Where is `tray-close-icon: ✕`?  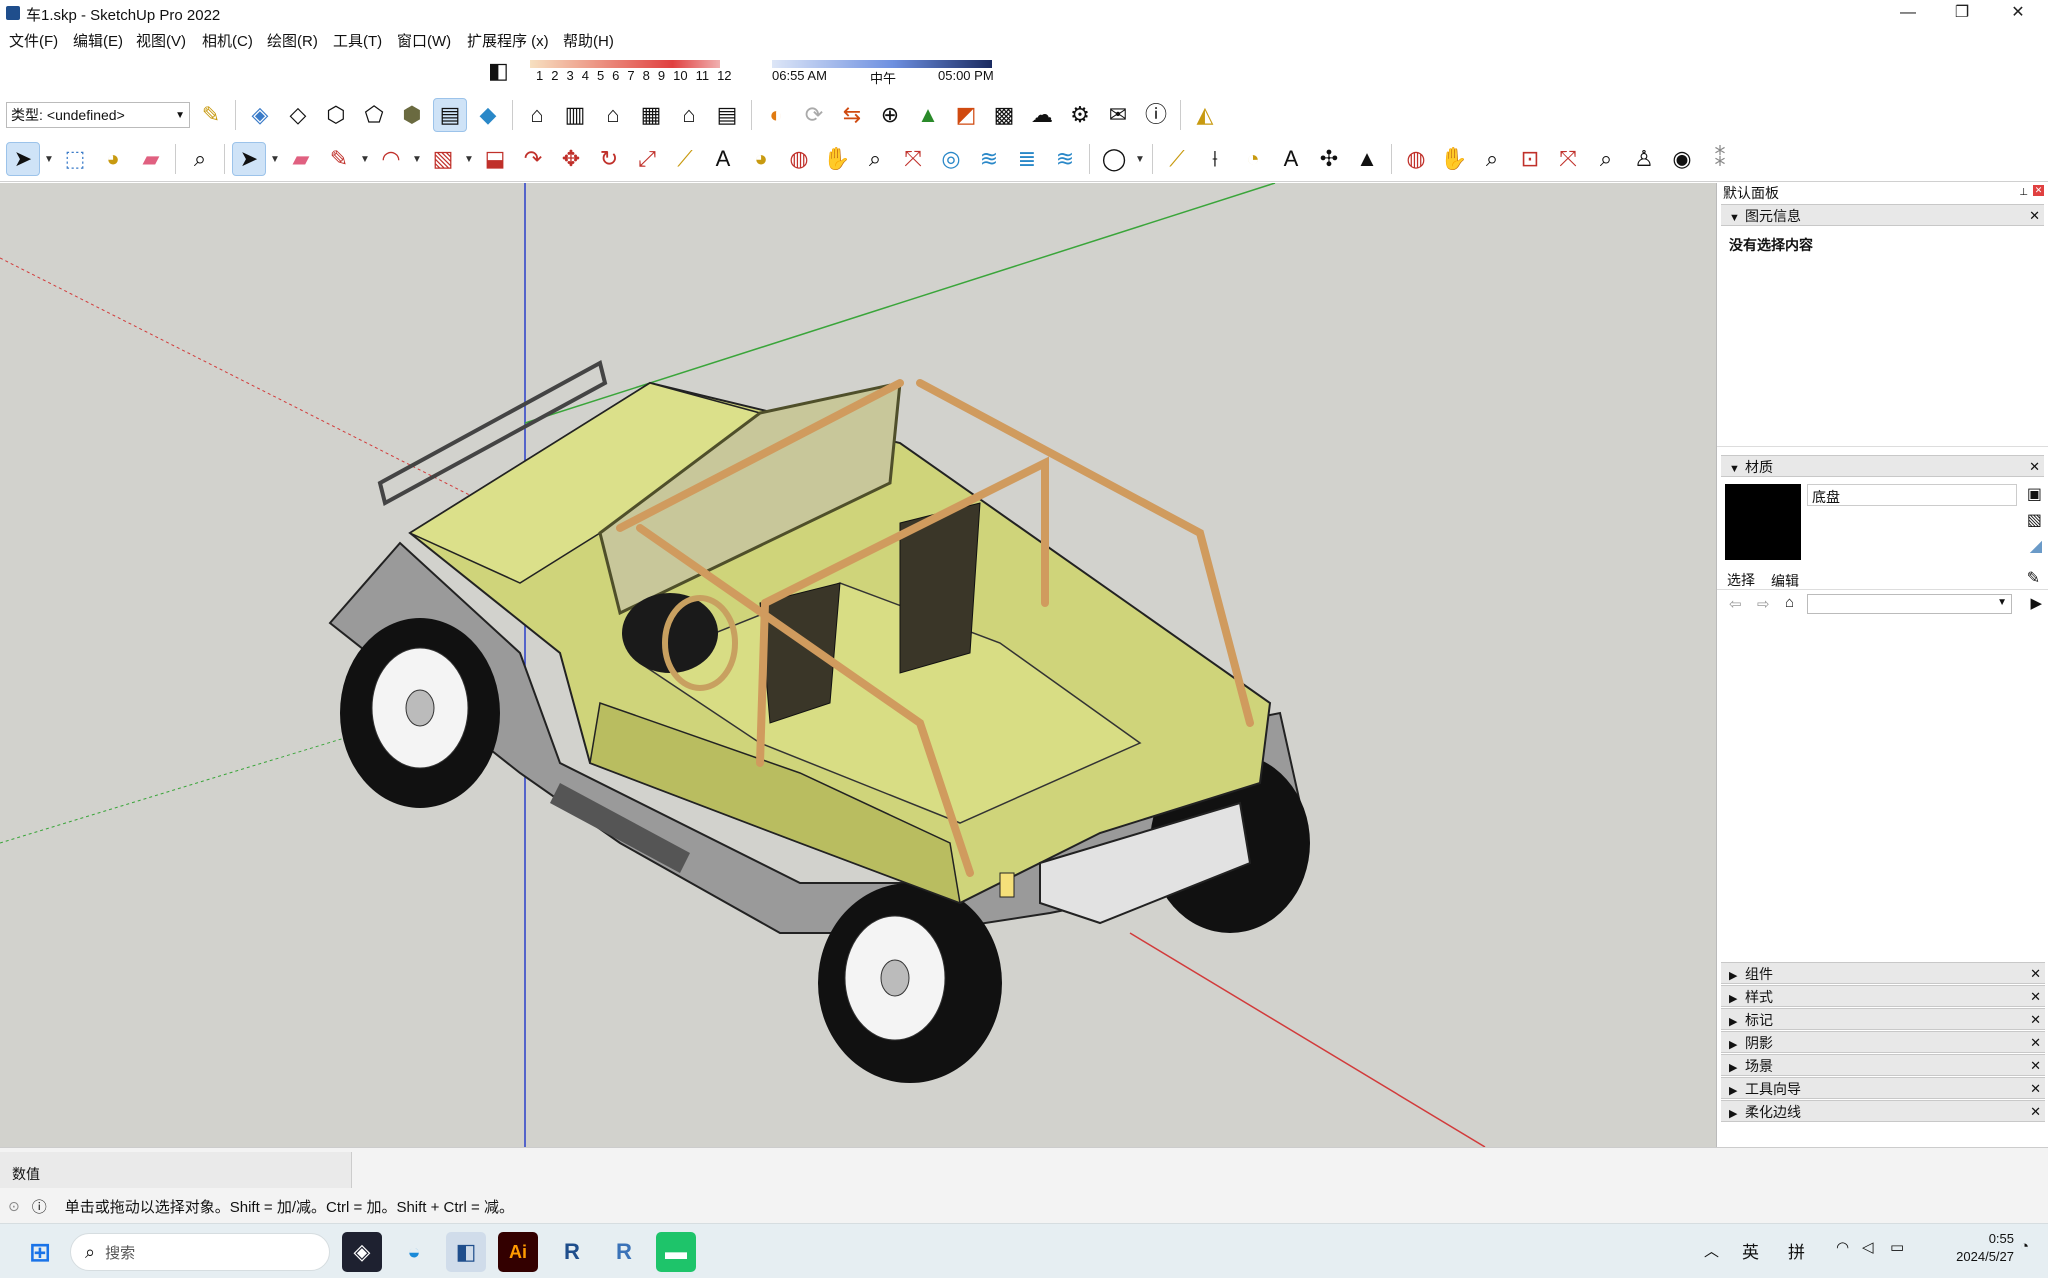 tray-close-icon: ✕ is located at coordinates (2038, 190).